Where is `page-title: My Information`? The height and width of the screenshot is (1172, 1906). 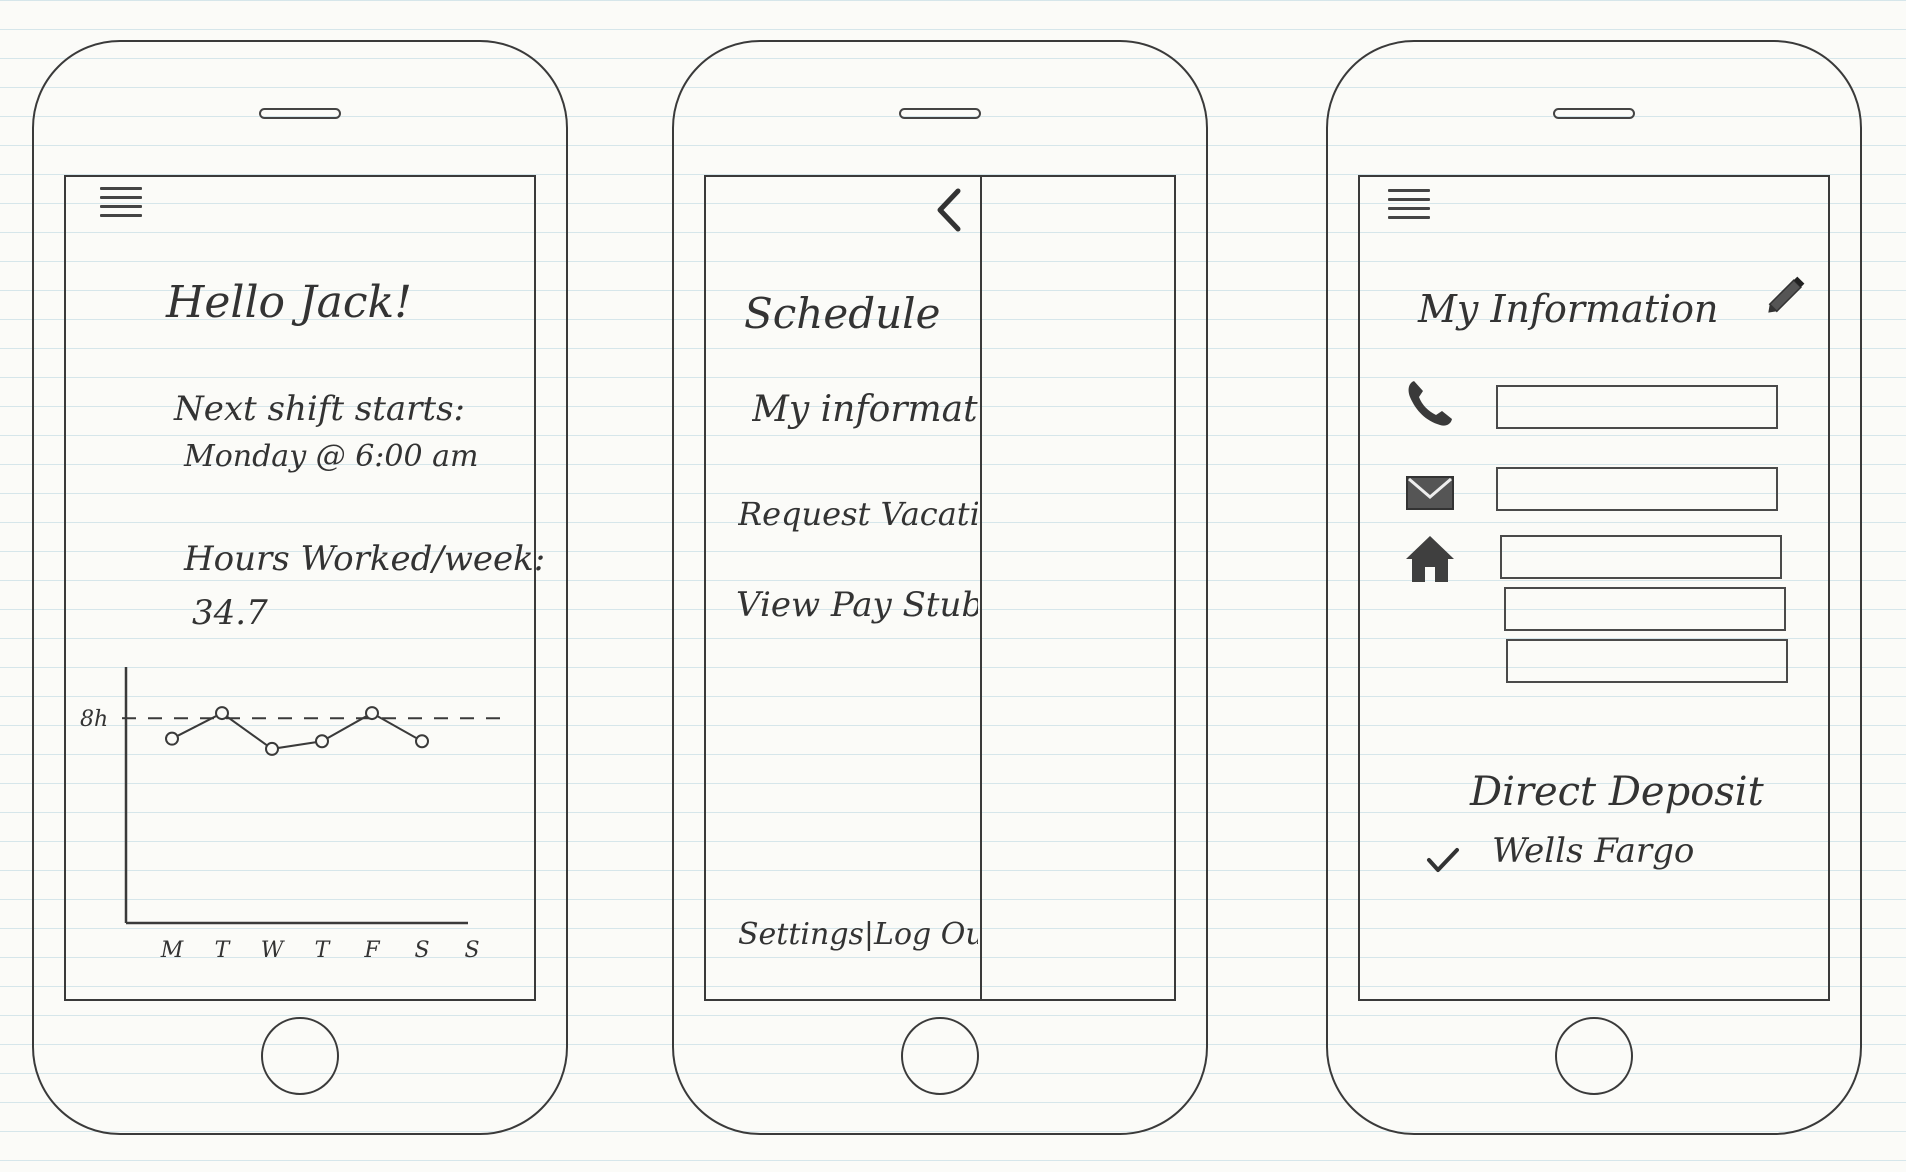 page-title: My Information is located at coordinates (1568, 309).